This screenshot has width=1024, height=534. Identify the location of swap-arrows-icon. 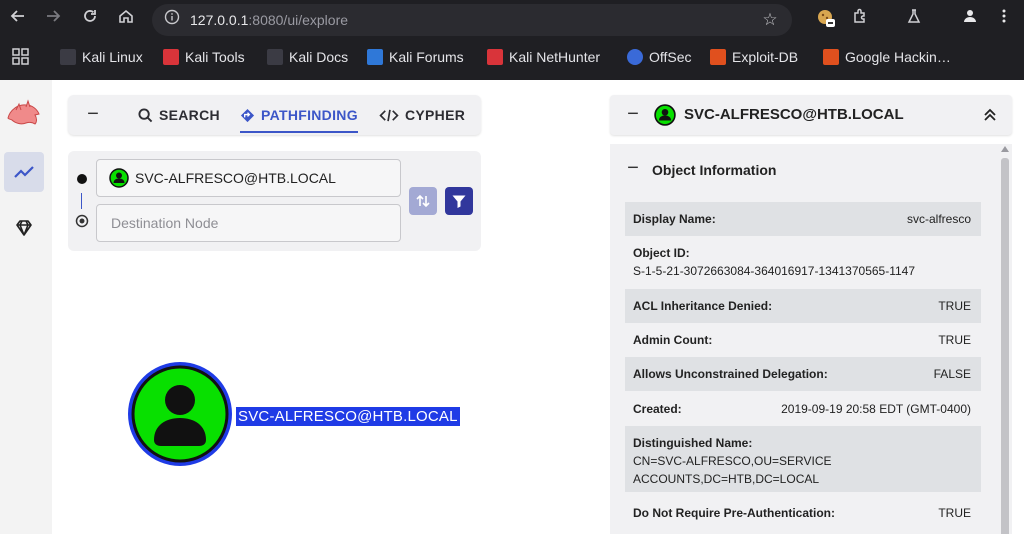
(423, 201).